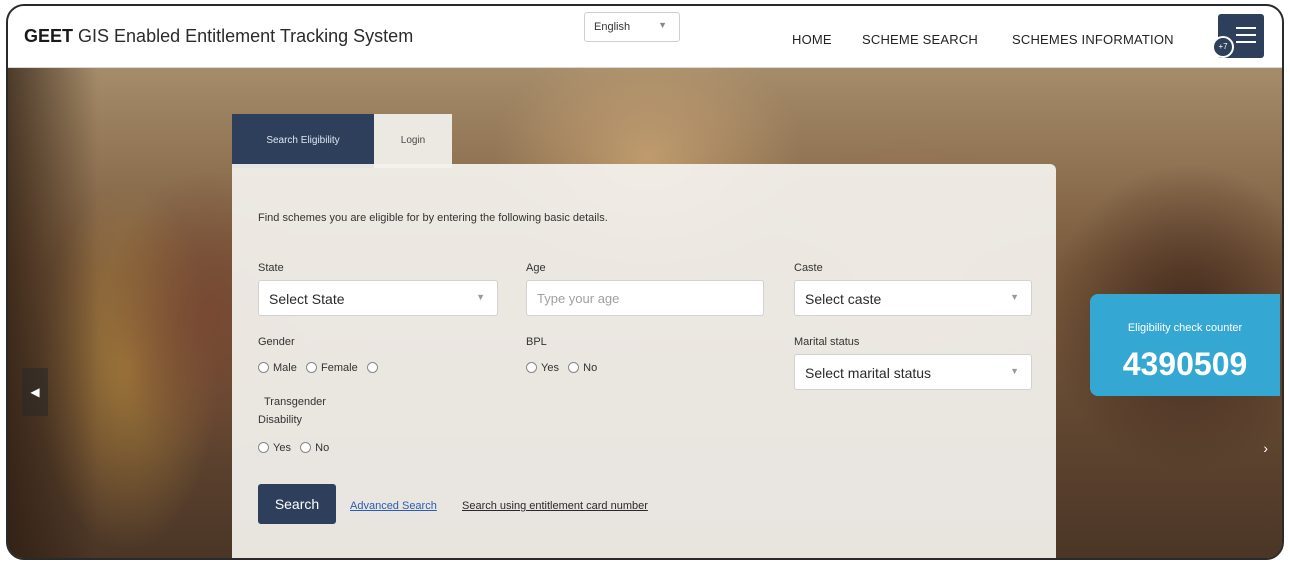 The height and width of the screenshot is (564, 1290). What do you see at coordinates (295, 402) in the screenshot?
I see `gender-transgender-label: Transgender` at bounding box center [295, 402].